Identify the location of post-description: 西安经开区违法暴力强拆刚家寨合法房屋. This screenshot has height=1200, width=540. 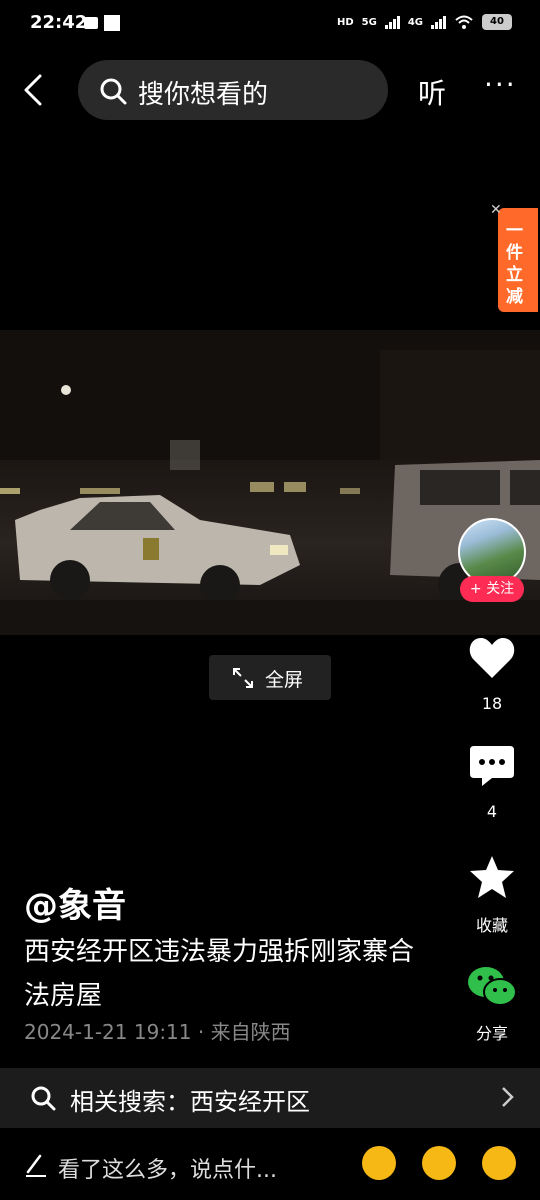
(219, 974).